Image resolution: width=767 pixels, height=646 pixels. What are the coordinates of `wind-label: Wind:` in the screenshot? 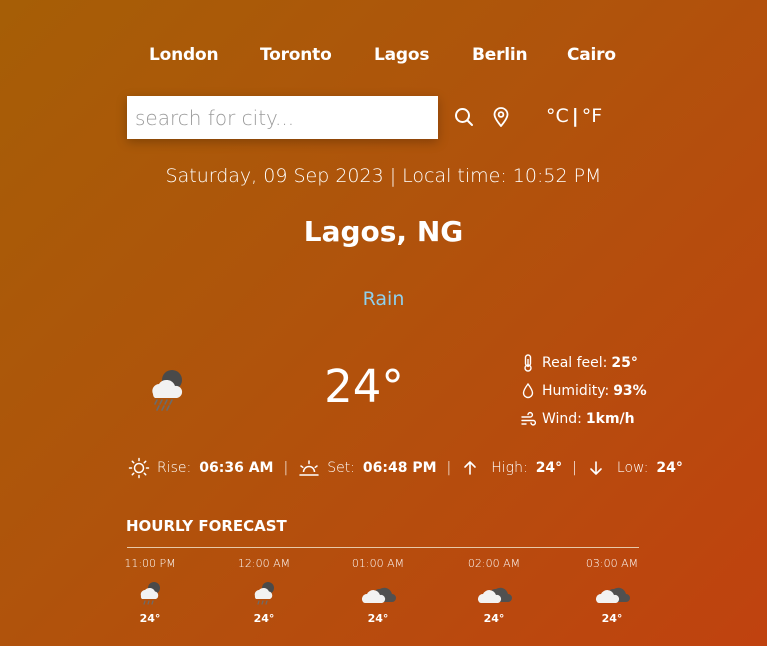 It's located at (562, 419).